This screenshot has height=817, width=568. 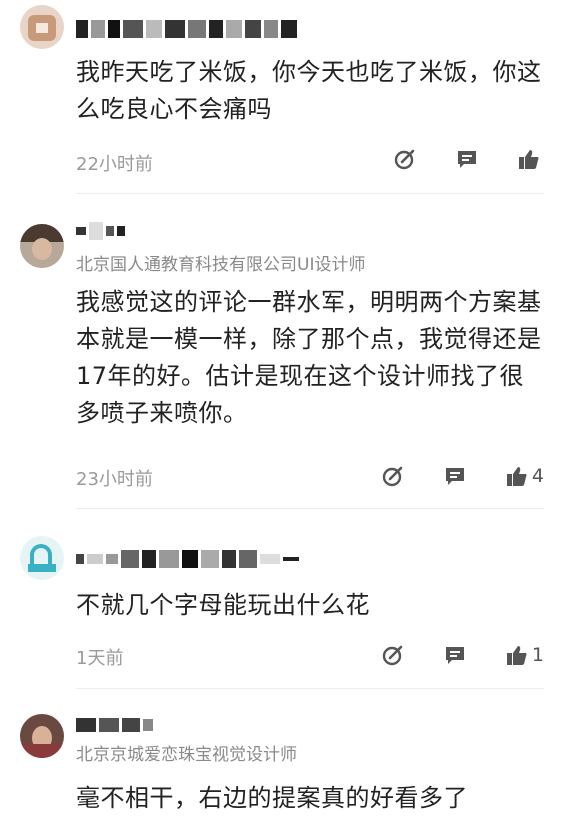 I want to click on like-button: 1, so click(x=525, y=655).